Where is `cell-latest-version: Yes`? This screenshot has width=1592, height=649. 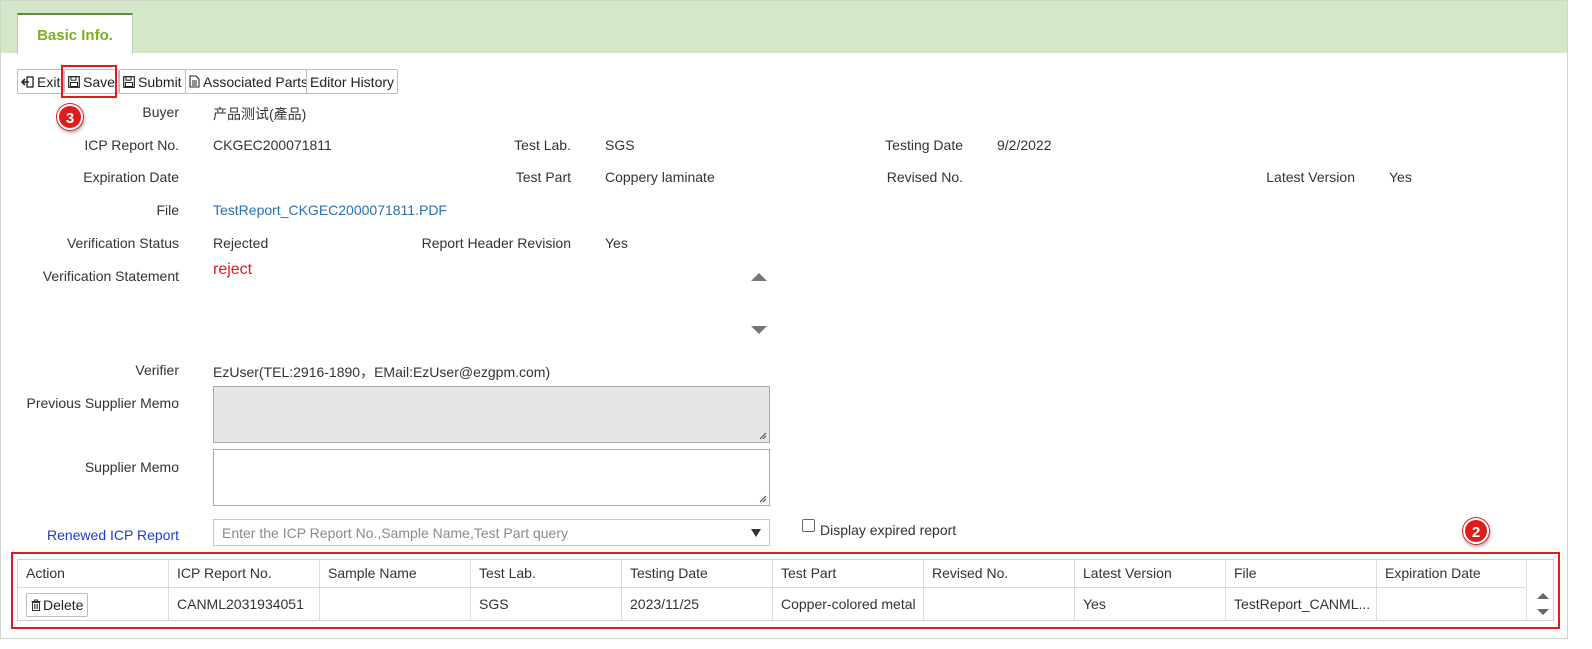
cell-latest-version: Yes is located at coordinates (1150, 604).